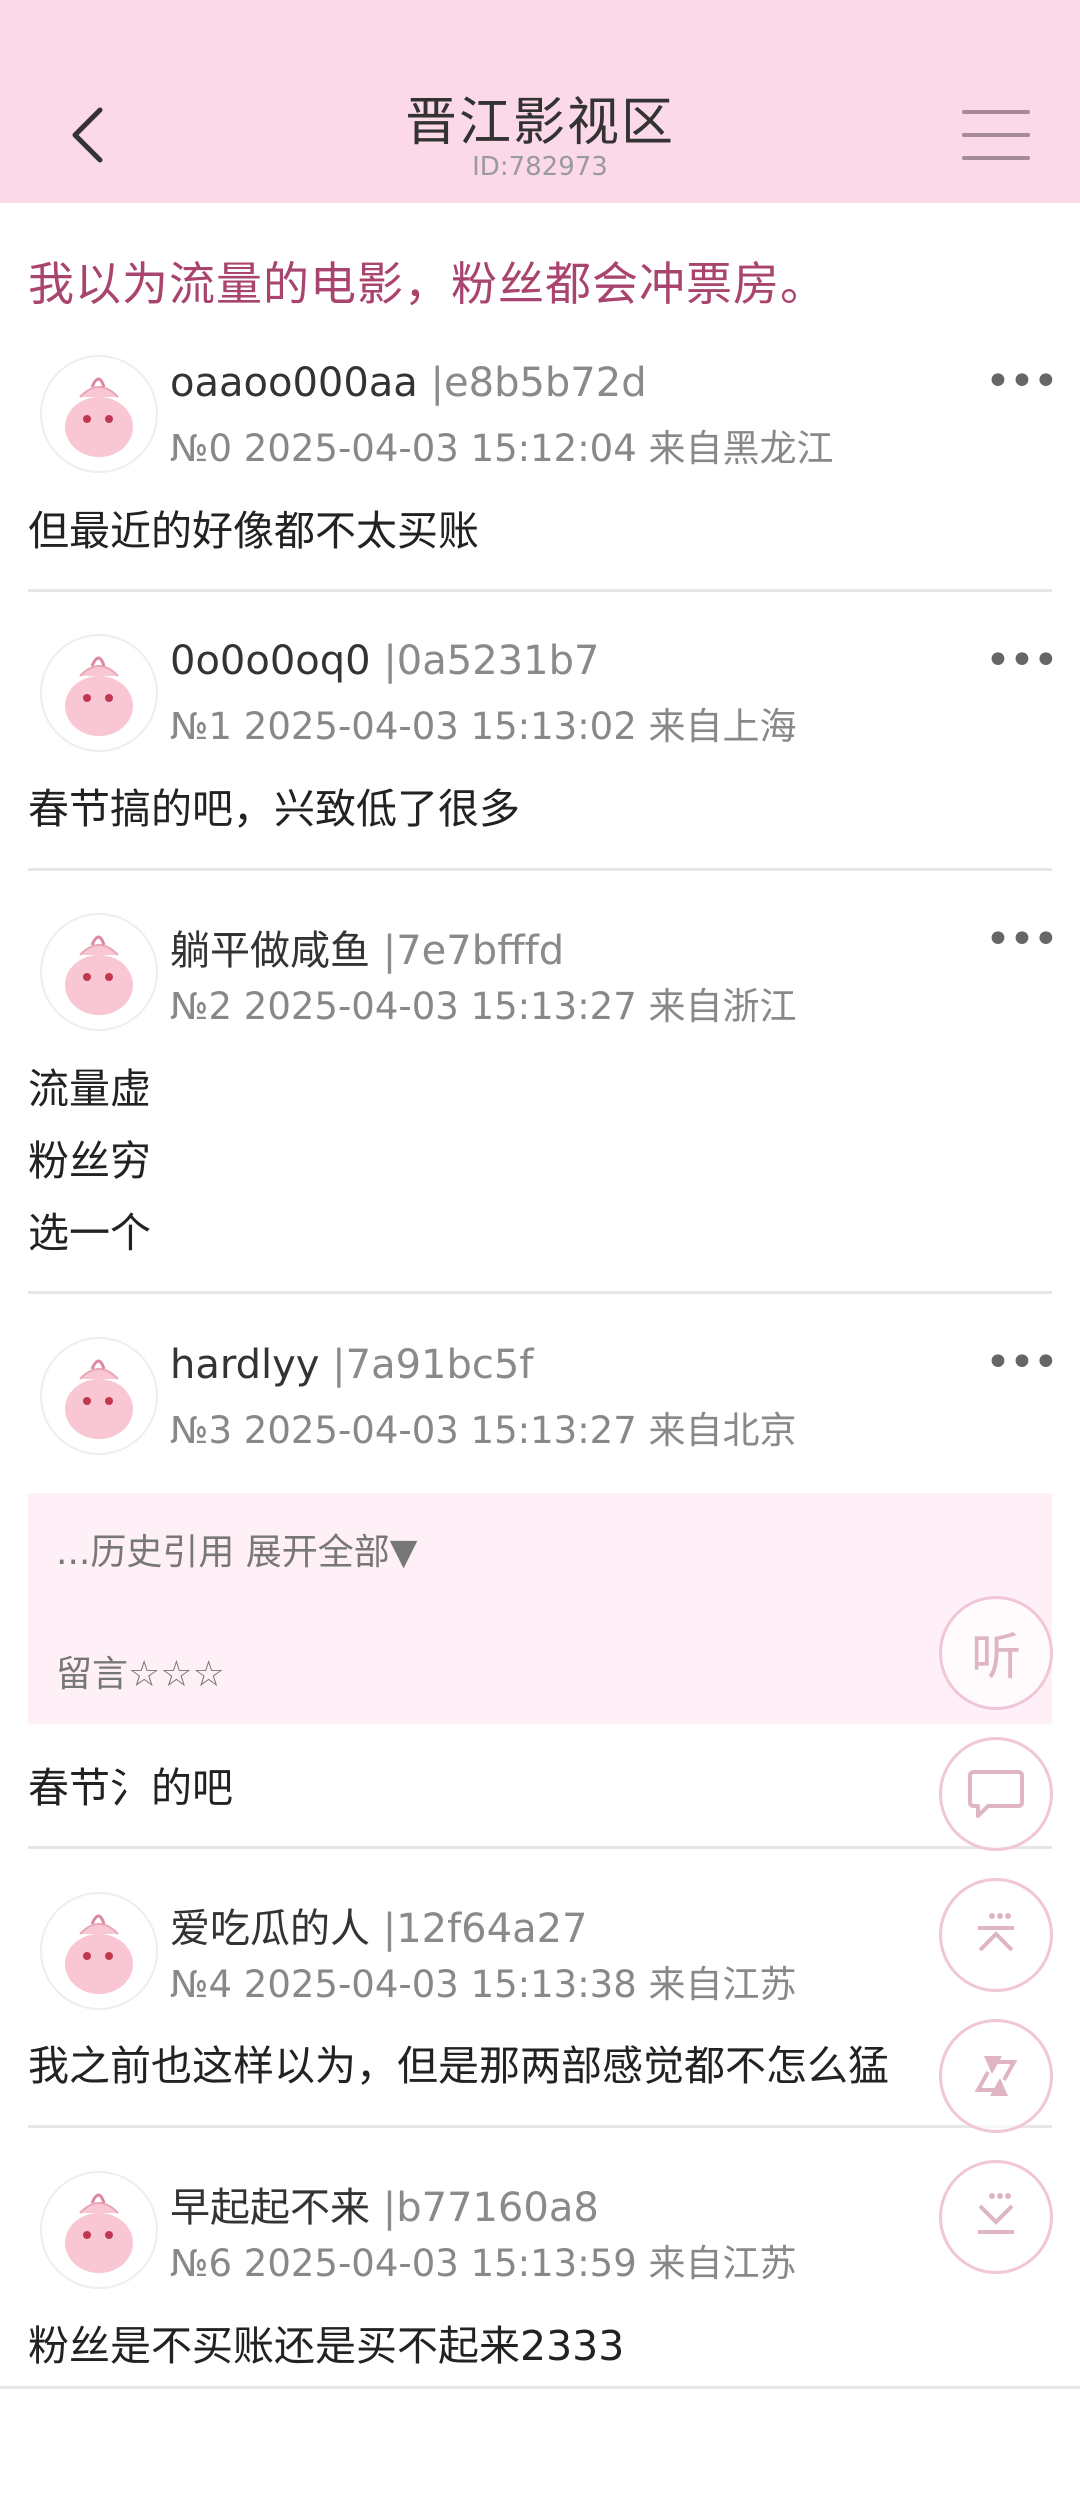 The height and width of the screenshot is (2520, 1080). What do you see at coordinates (483, 1006) in the screenshot?
I see `post-meta: №2 2025-04-03 15:13:27 来自浙江` at bounding box center [483, 1006].